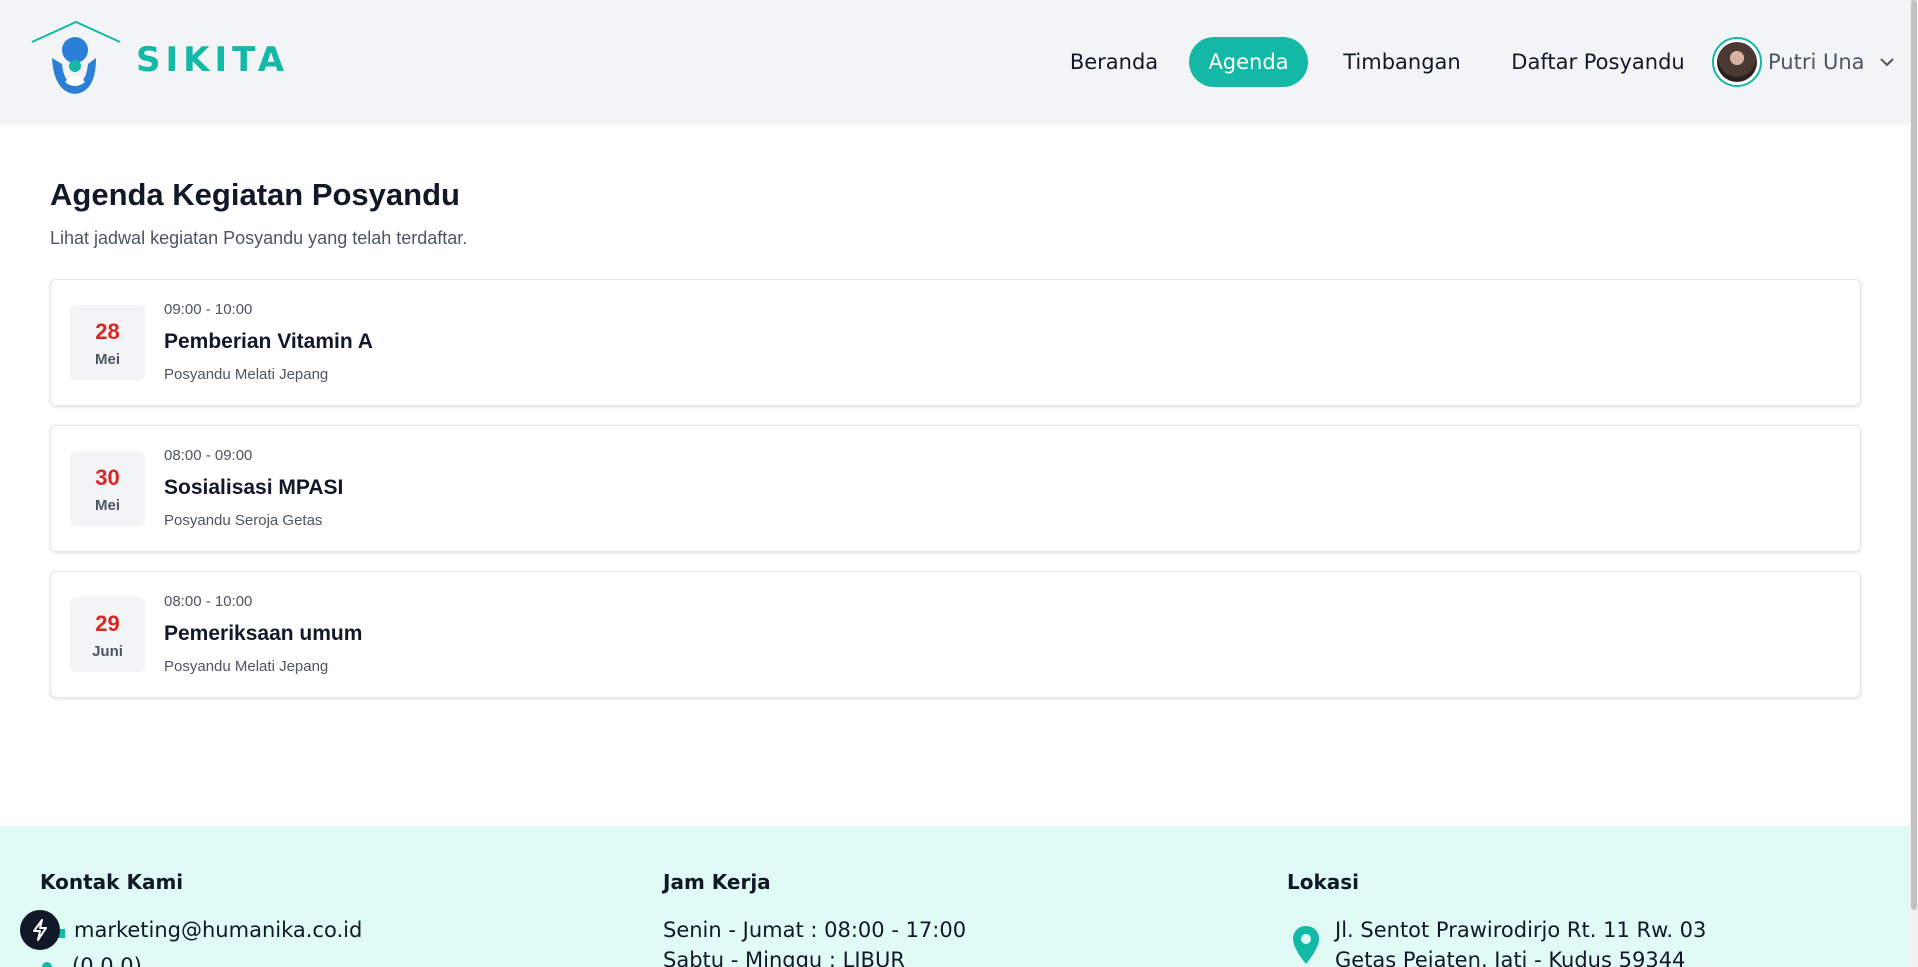  What do you see at coordinates (1114, 62) in the screenshot?
I see `nav-item-beranda: Beranda` at bounding box center [1114, 62].